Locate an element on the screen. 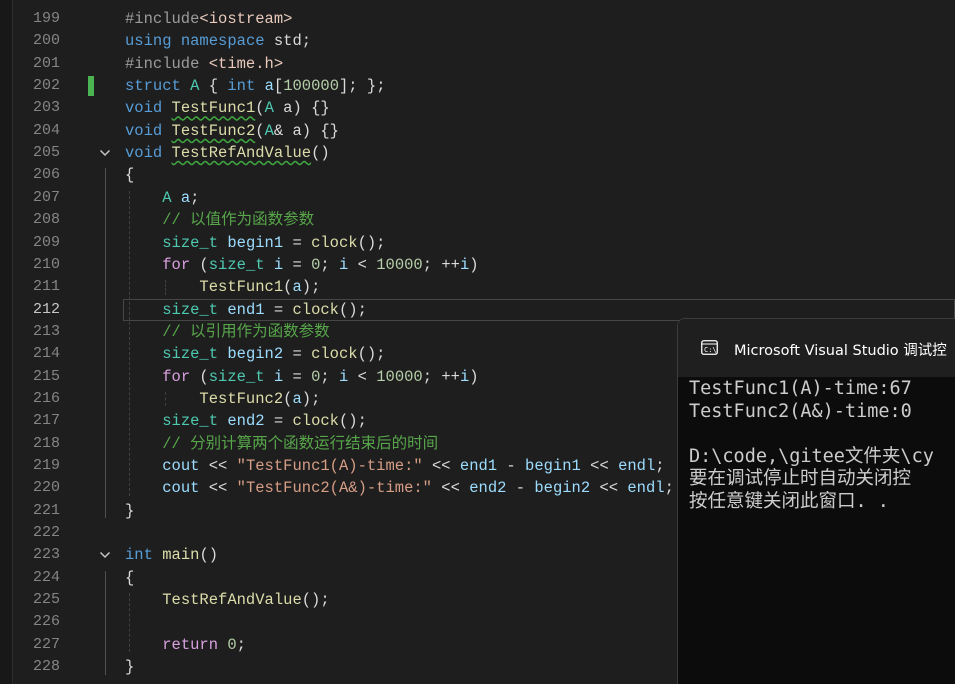  code-token: <iostream> is located at coordinates (246, 19).